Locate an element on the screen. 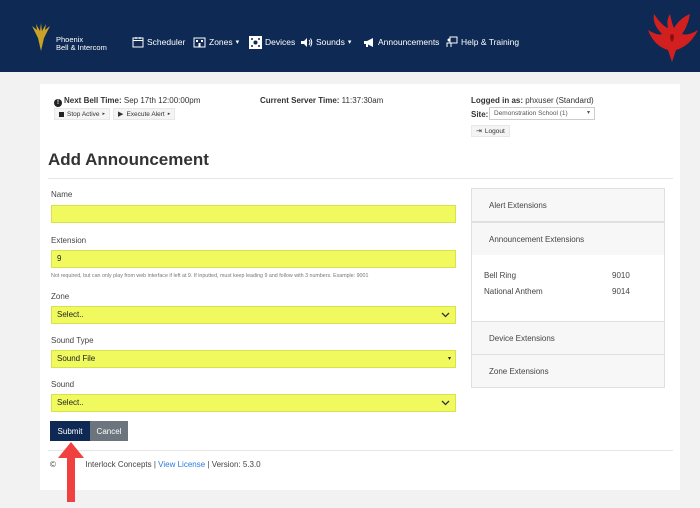 This screenshot has width=700, height=508. execute-alert-button: ▶ Execute Alert ▸ is located at coordinates (144, 114).